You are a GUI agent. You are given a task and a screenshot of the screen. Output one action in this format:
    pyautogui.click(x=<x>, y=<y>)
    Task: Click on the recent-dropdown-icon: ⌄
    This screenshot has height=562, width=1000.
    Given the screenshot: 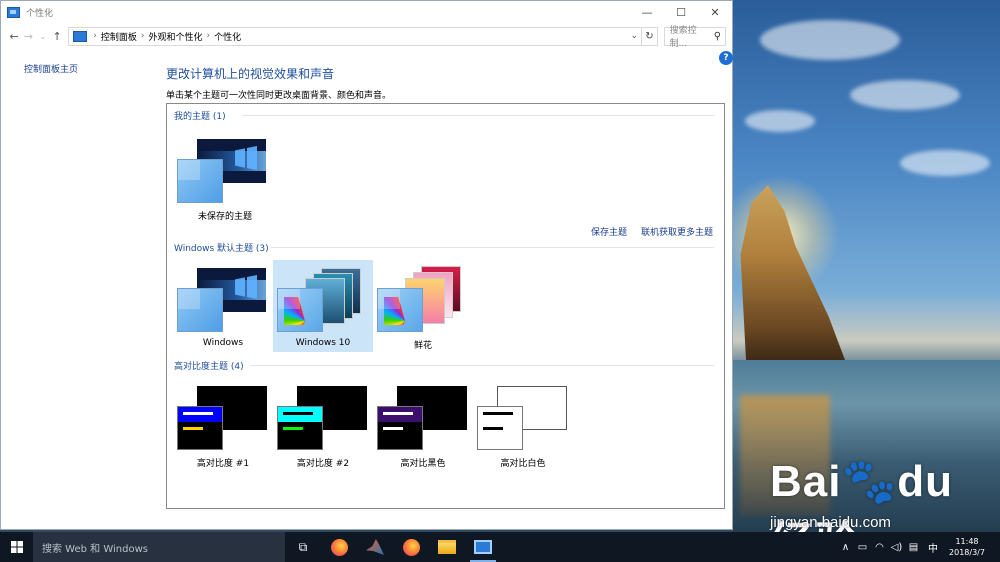 What is the action you would take?
    pyautogui.click(x=43, y=36)
    